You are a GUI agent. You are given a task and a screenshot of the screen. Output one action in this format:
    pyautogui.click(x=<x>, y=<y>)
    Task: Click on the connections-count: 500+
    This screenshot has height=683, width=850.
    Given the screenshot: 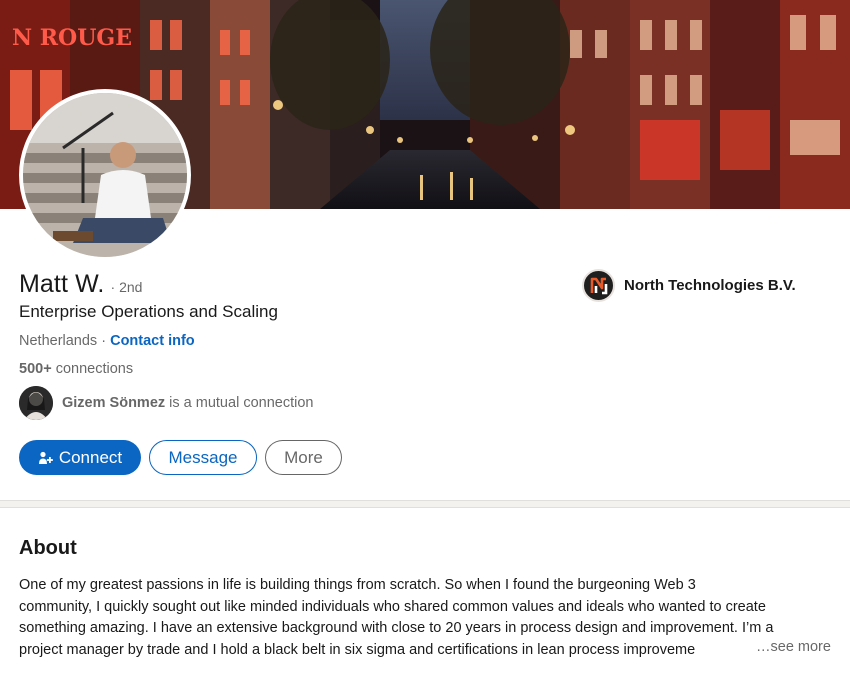 What is the action you would take?
    pyautogui.click(x=35, y=369)
    